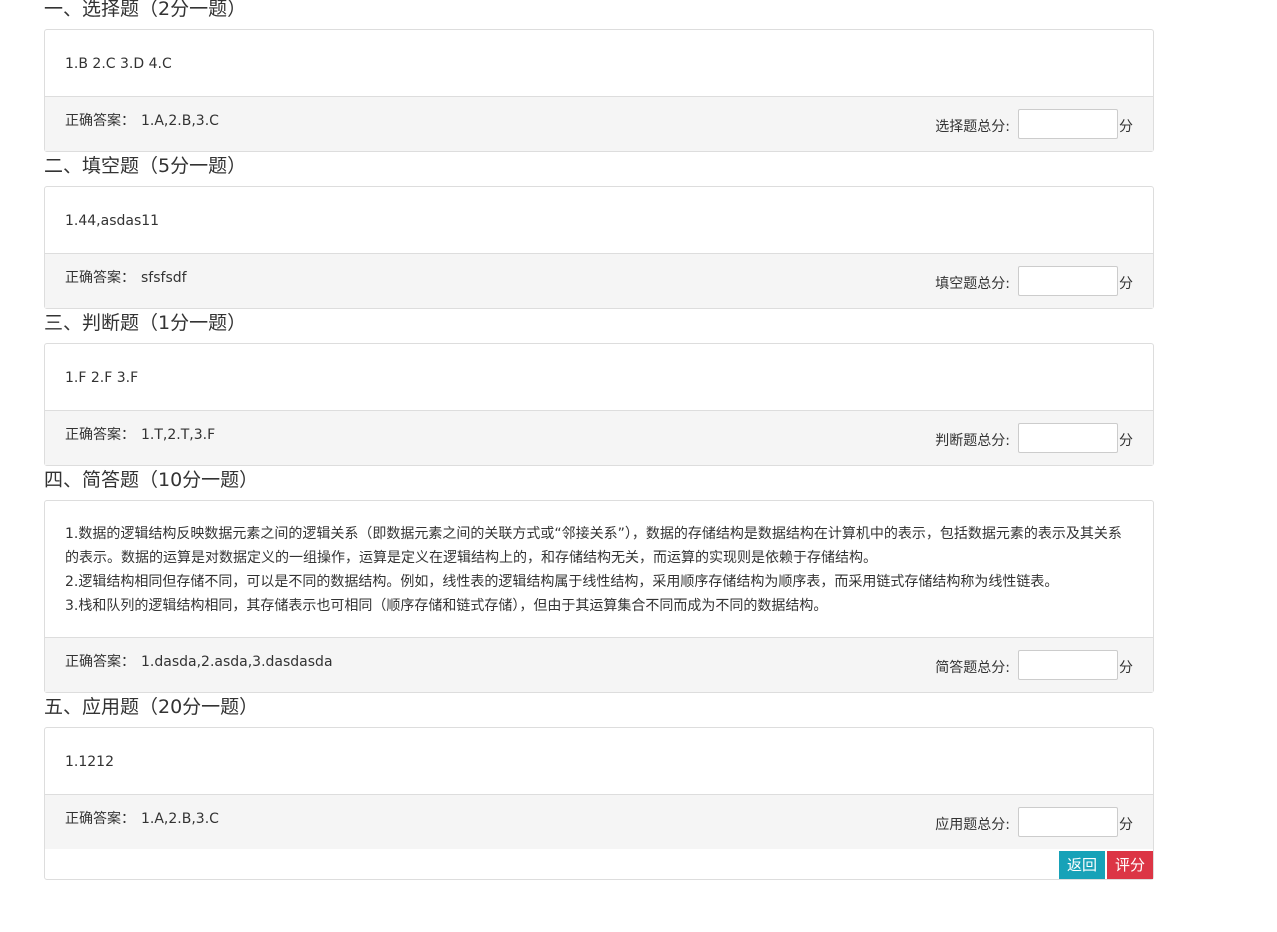  Describe the element at coordinates (599, 123) in the screenshot. I see `answer-footer: 正确答案： 1.A,2.B,3.C 选择题总分: 分` at that location.